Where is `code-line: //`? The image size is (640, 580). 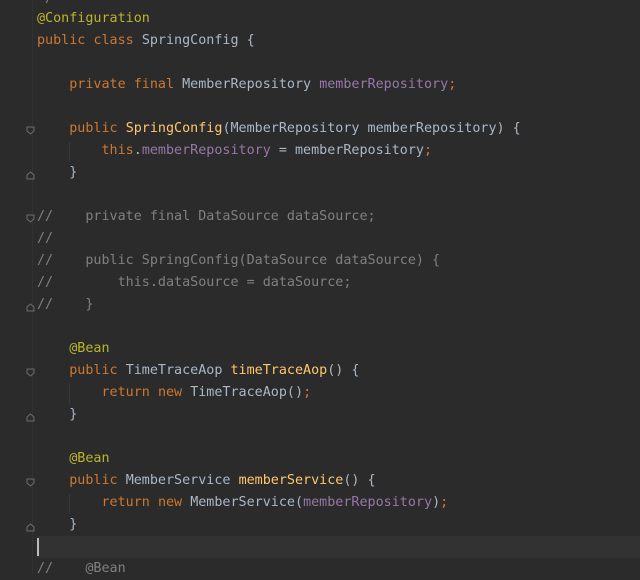 code-line: // is located at coordinates (338, 239).